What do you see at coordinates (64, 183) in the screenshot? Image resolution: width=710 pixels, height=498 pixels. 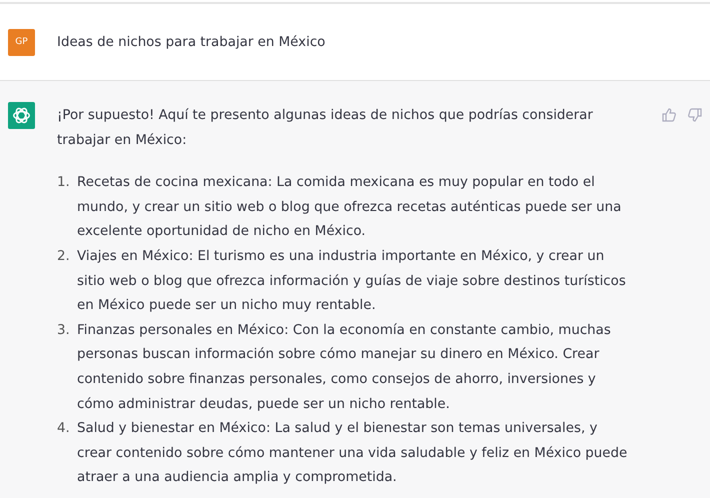 I see `list-number: 1.` at bounding box center [64, 183].